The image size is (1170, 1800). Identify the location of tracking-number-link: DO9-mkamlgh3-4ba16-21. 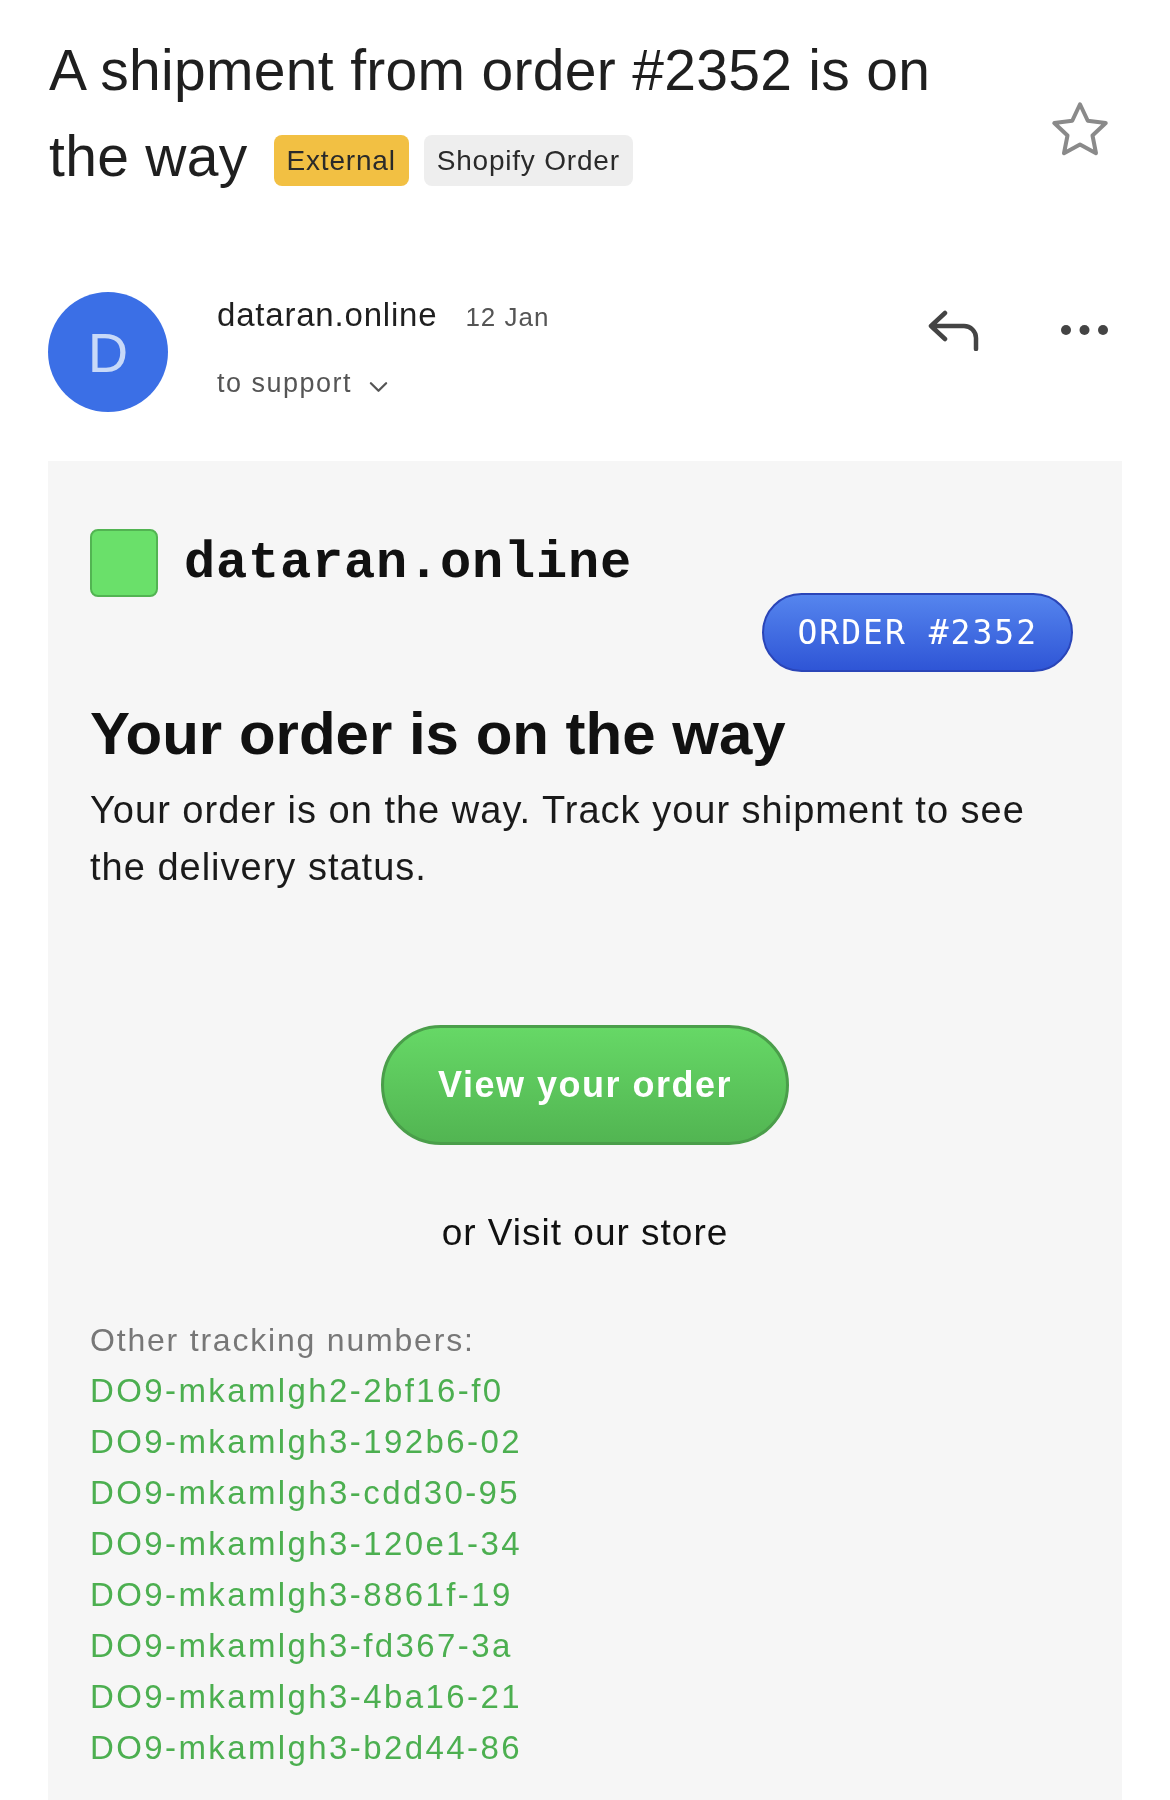
(306, 1696).